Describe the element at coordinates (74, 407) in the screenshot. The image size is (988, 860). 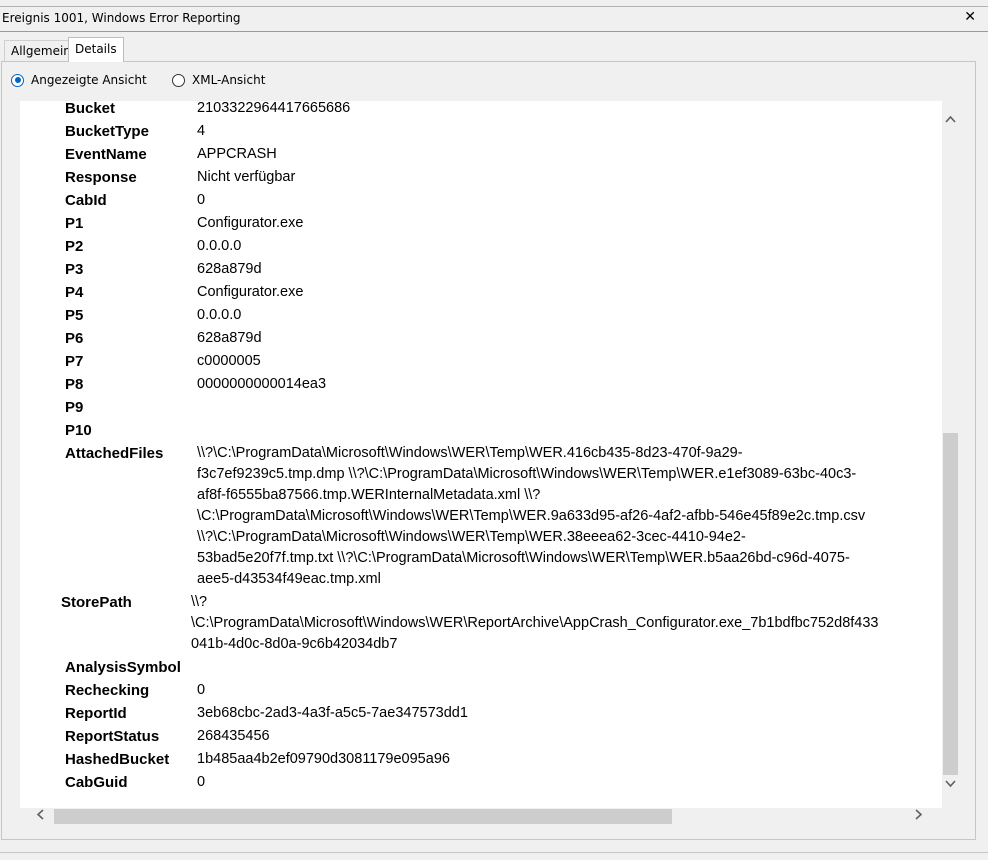
I see `field-key: P9` at that location.